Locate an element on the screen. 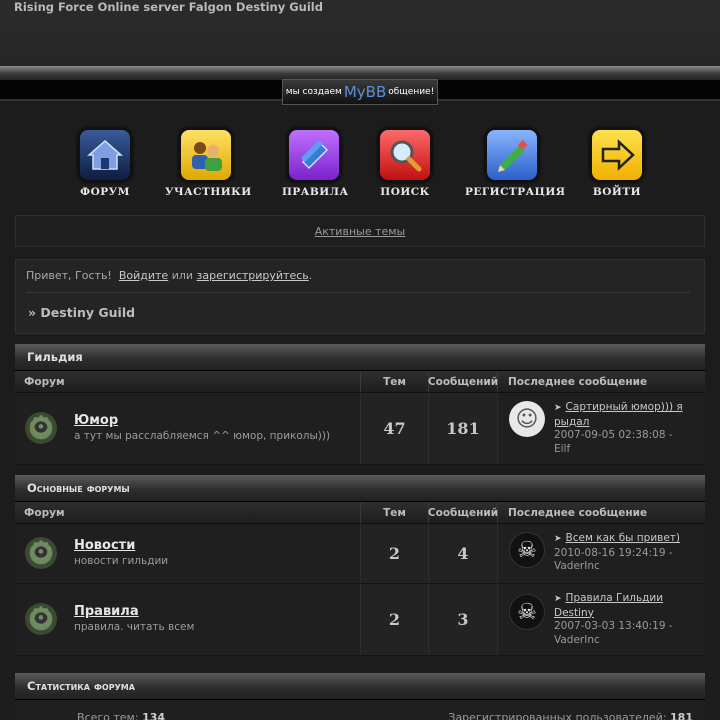  category-title: Основные форумы is located at coordinates (360, 488).